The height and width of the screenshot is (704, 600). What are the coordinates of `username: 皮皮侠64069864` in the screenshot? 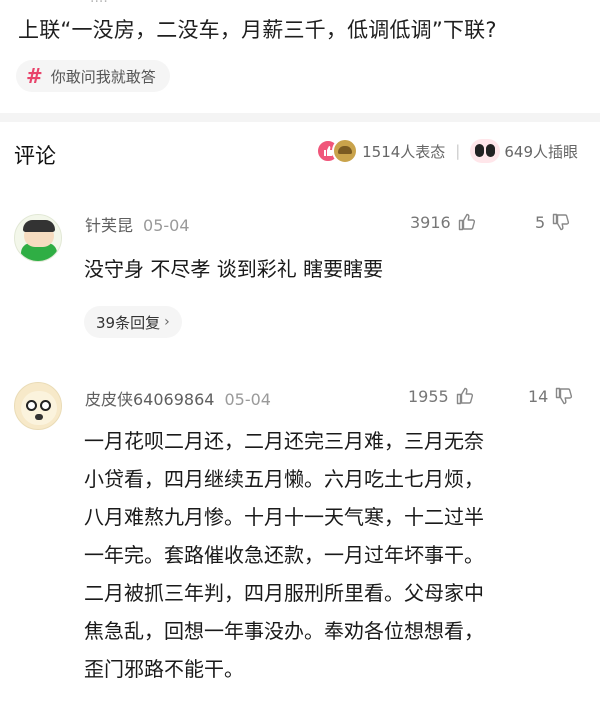 It's located at (149, 399).